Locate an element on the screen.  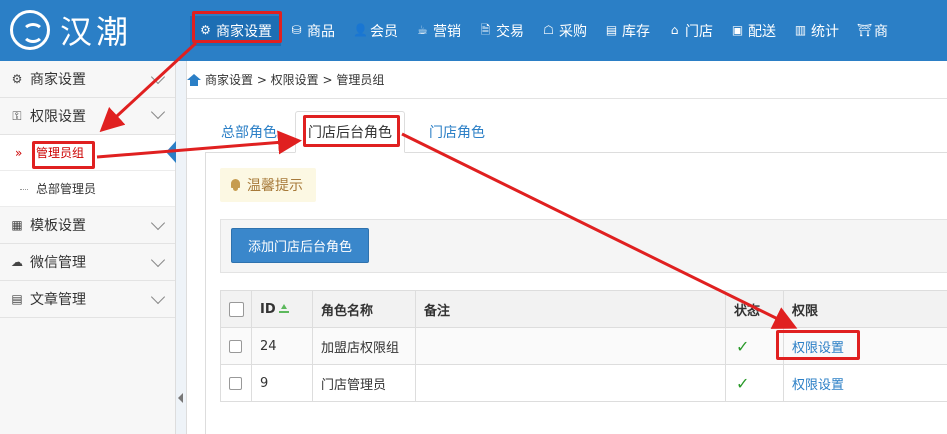
sidebar-item-hq-admins: 总部管理员 is located at coordinates (87, 189).